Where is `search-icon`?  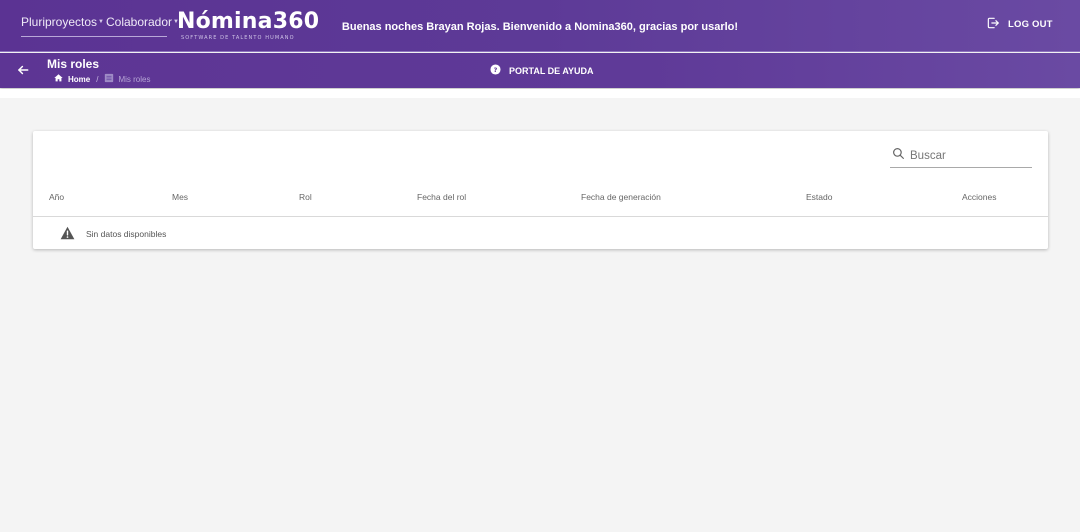
search-icon is located at coordinates (897, 156).